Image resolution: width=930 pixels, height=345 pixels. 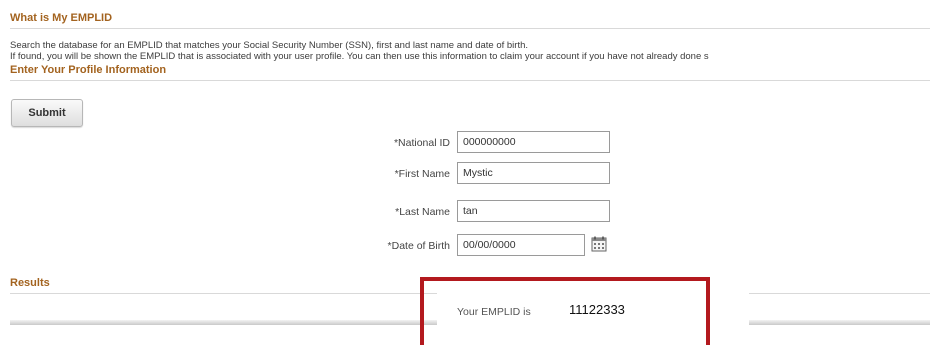 I want to click on date-of-birth-label-text: Date of Birth, so click(x=420, y=246).